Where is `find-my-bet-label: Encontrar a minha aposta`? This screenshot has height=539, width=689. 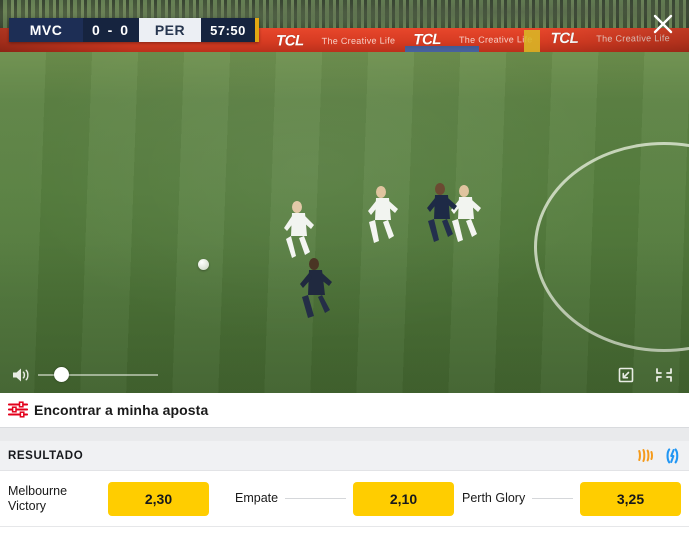 find-my-bet-label: Encontrar a minha aposta is located at coordinates (121, 409).